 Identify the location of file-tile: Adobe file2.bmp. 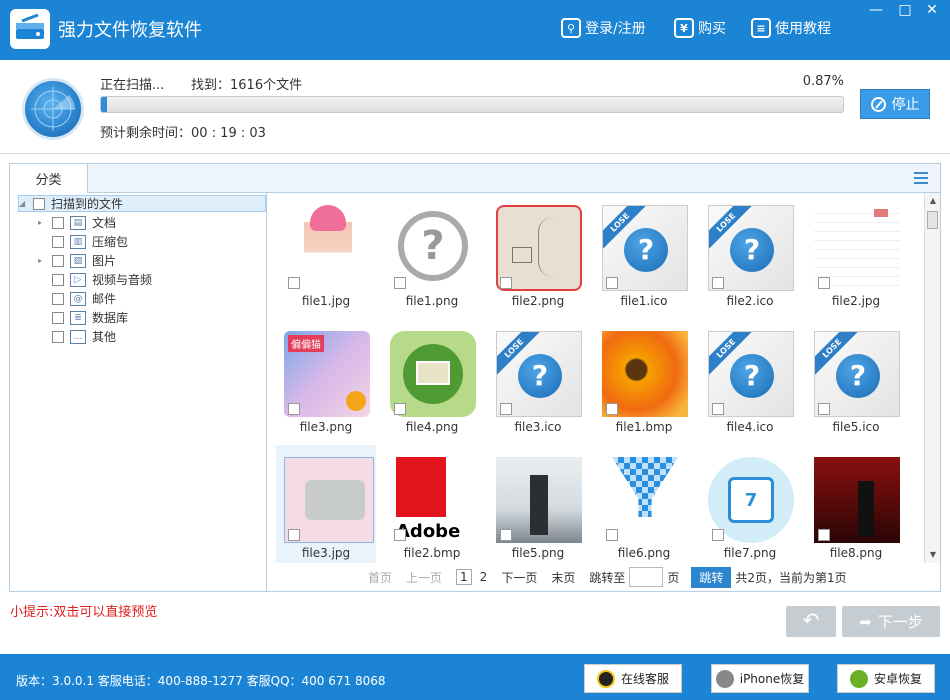
(432, 504).